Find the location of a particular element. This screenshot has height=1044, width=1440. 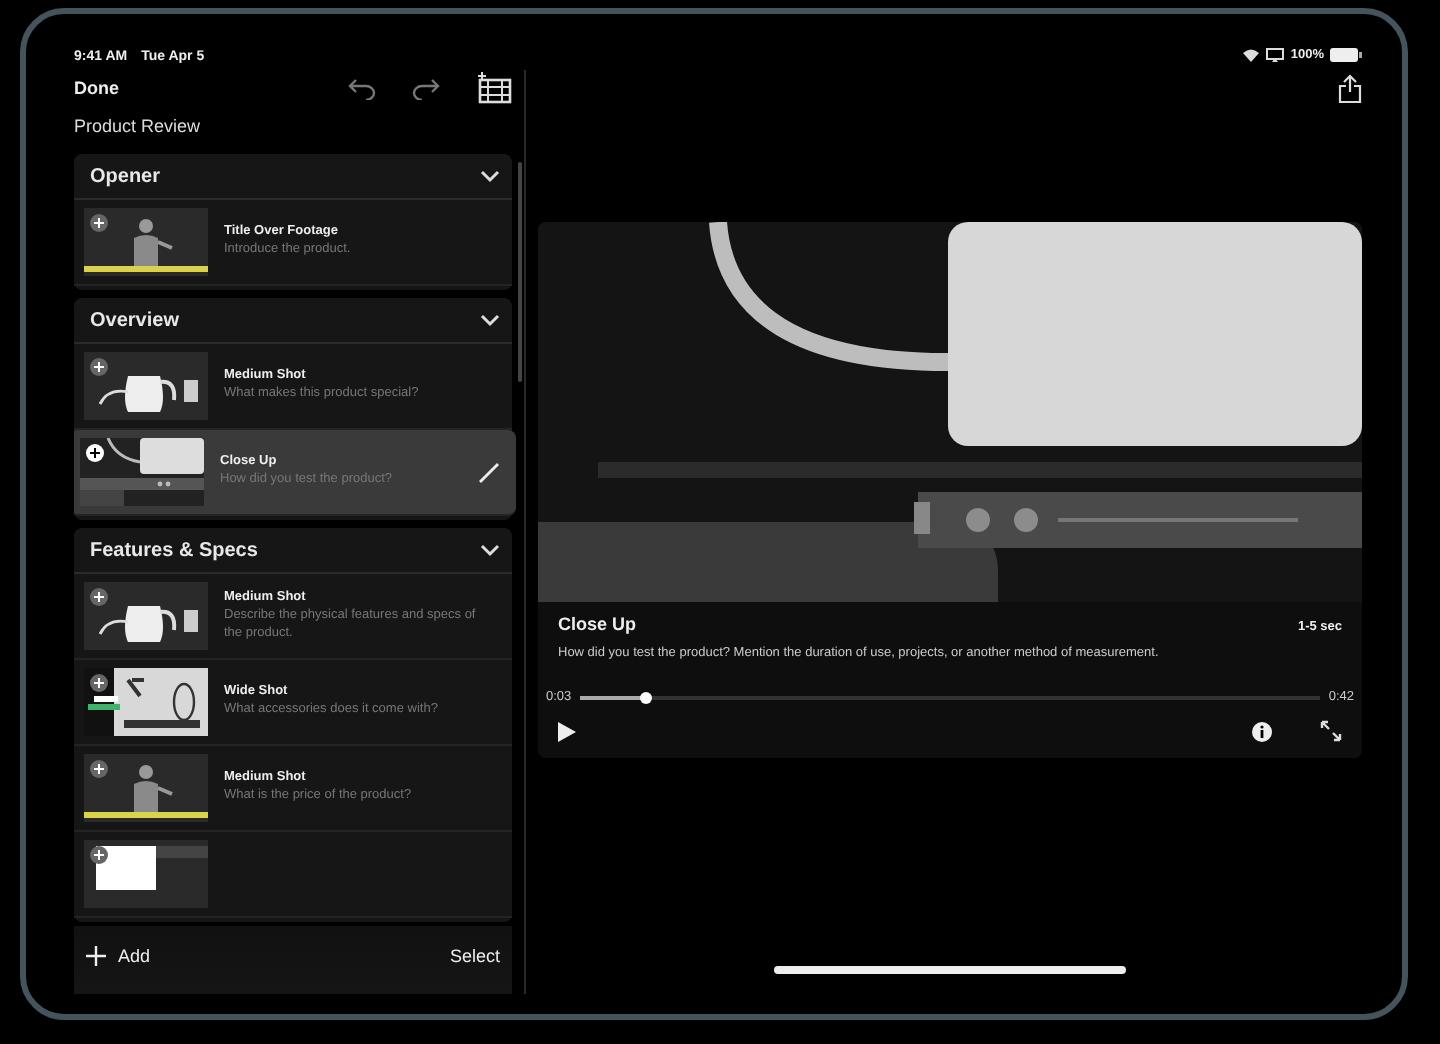

section-header: Opener is located at coordinates (293, 177).